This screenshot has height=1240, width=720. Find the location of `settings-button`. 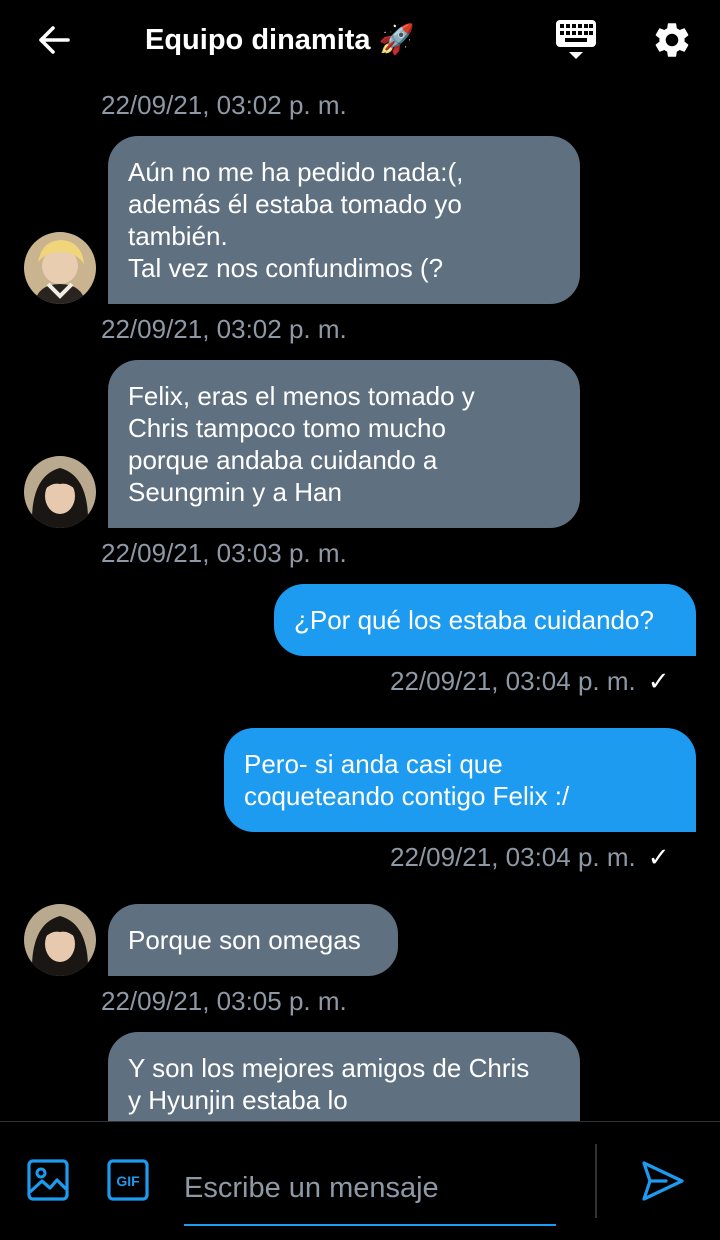

settings-button is located at coordinates (672, 40).